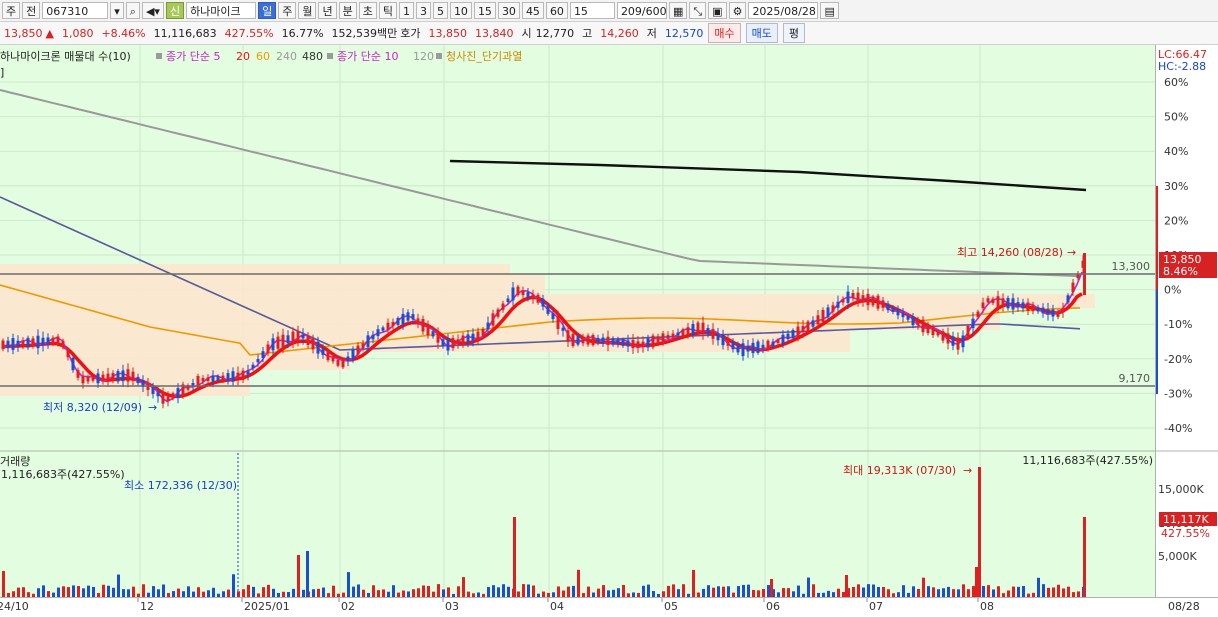 The image size is (1218, 617). Describe the element at coordinates (11, 10) in the screenshot. I see `kind-selector: 주` at that location.